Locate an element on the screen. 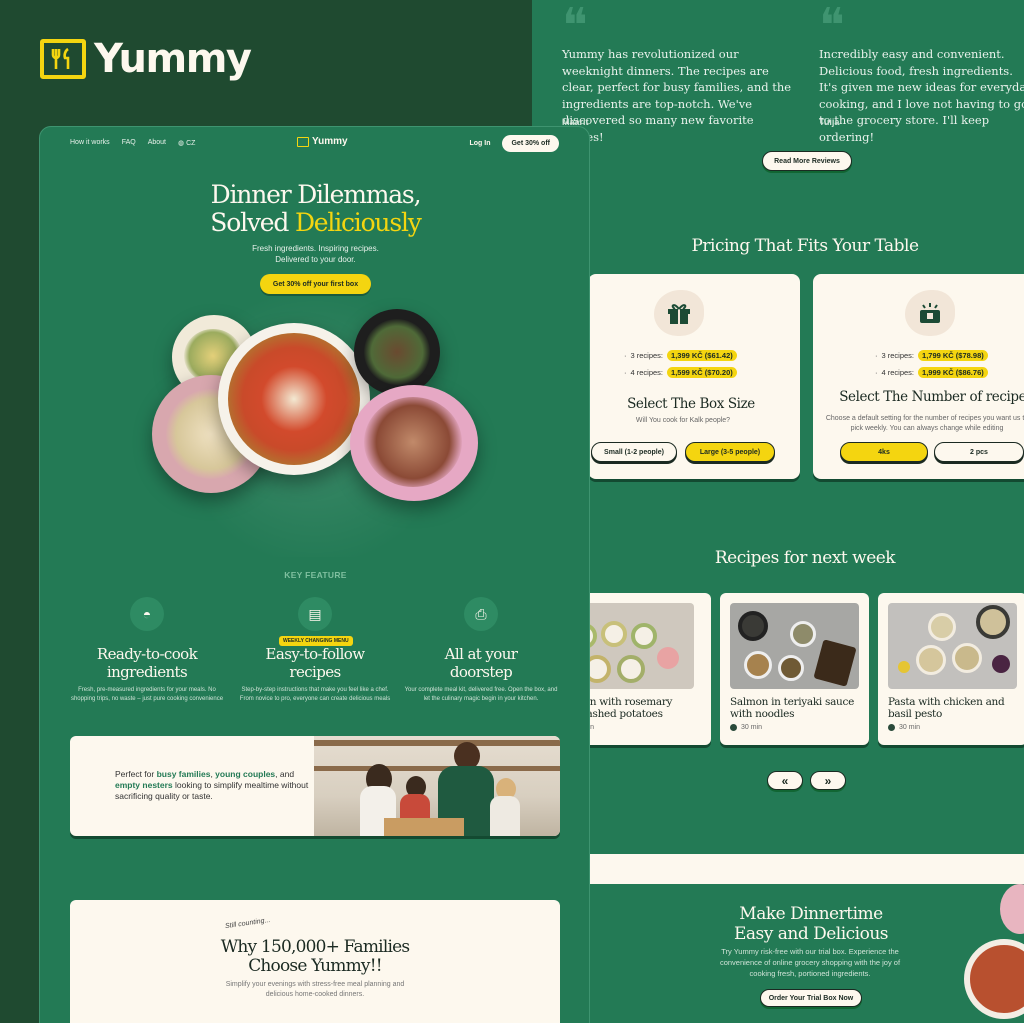 The width and height of the screenshot is (1024, 1023). pricing-title: Pricing That Fits Your Table is located at coordinates (805, 246).